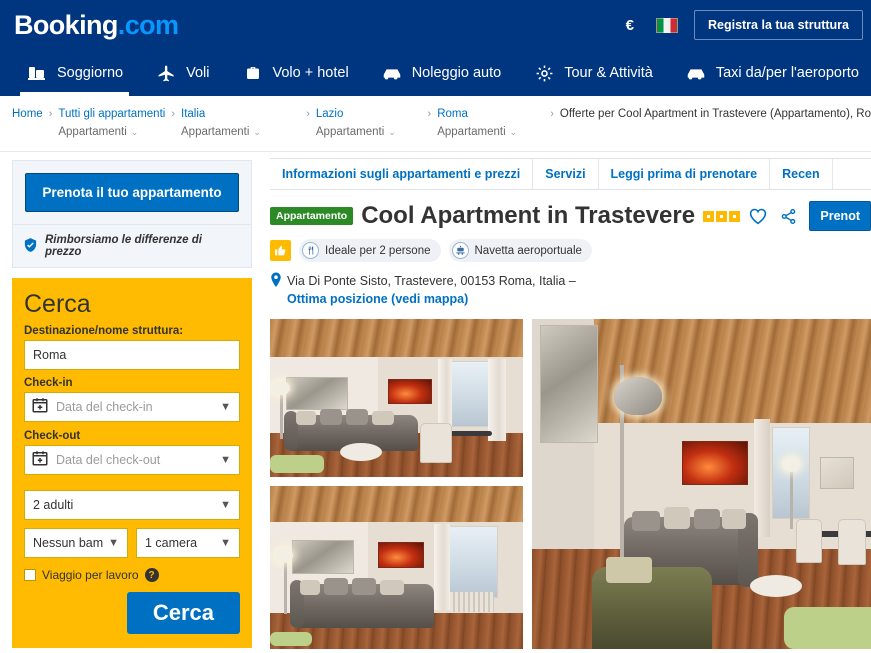  I want to click on facility-label: Navetta aeroportuale, so click(528, 250).